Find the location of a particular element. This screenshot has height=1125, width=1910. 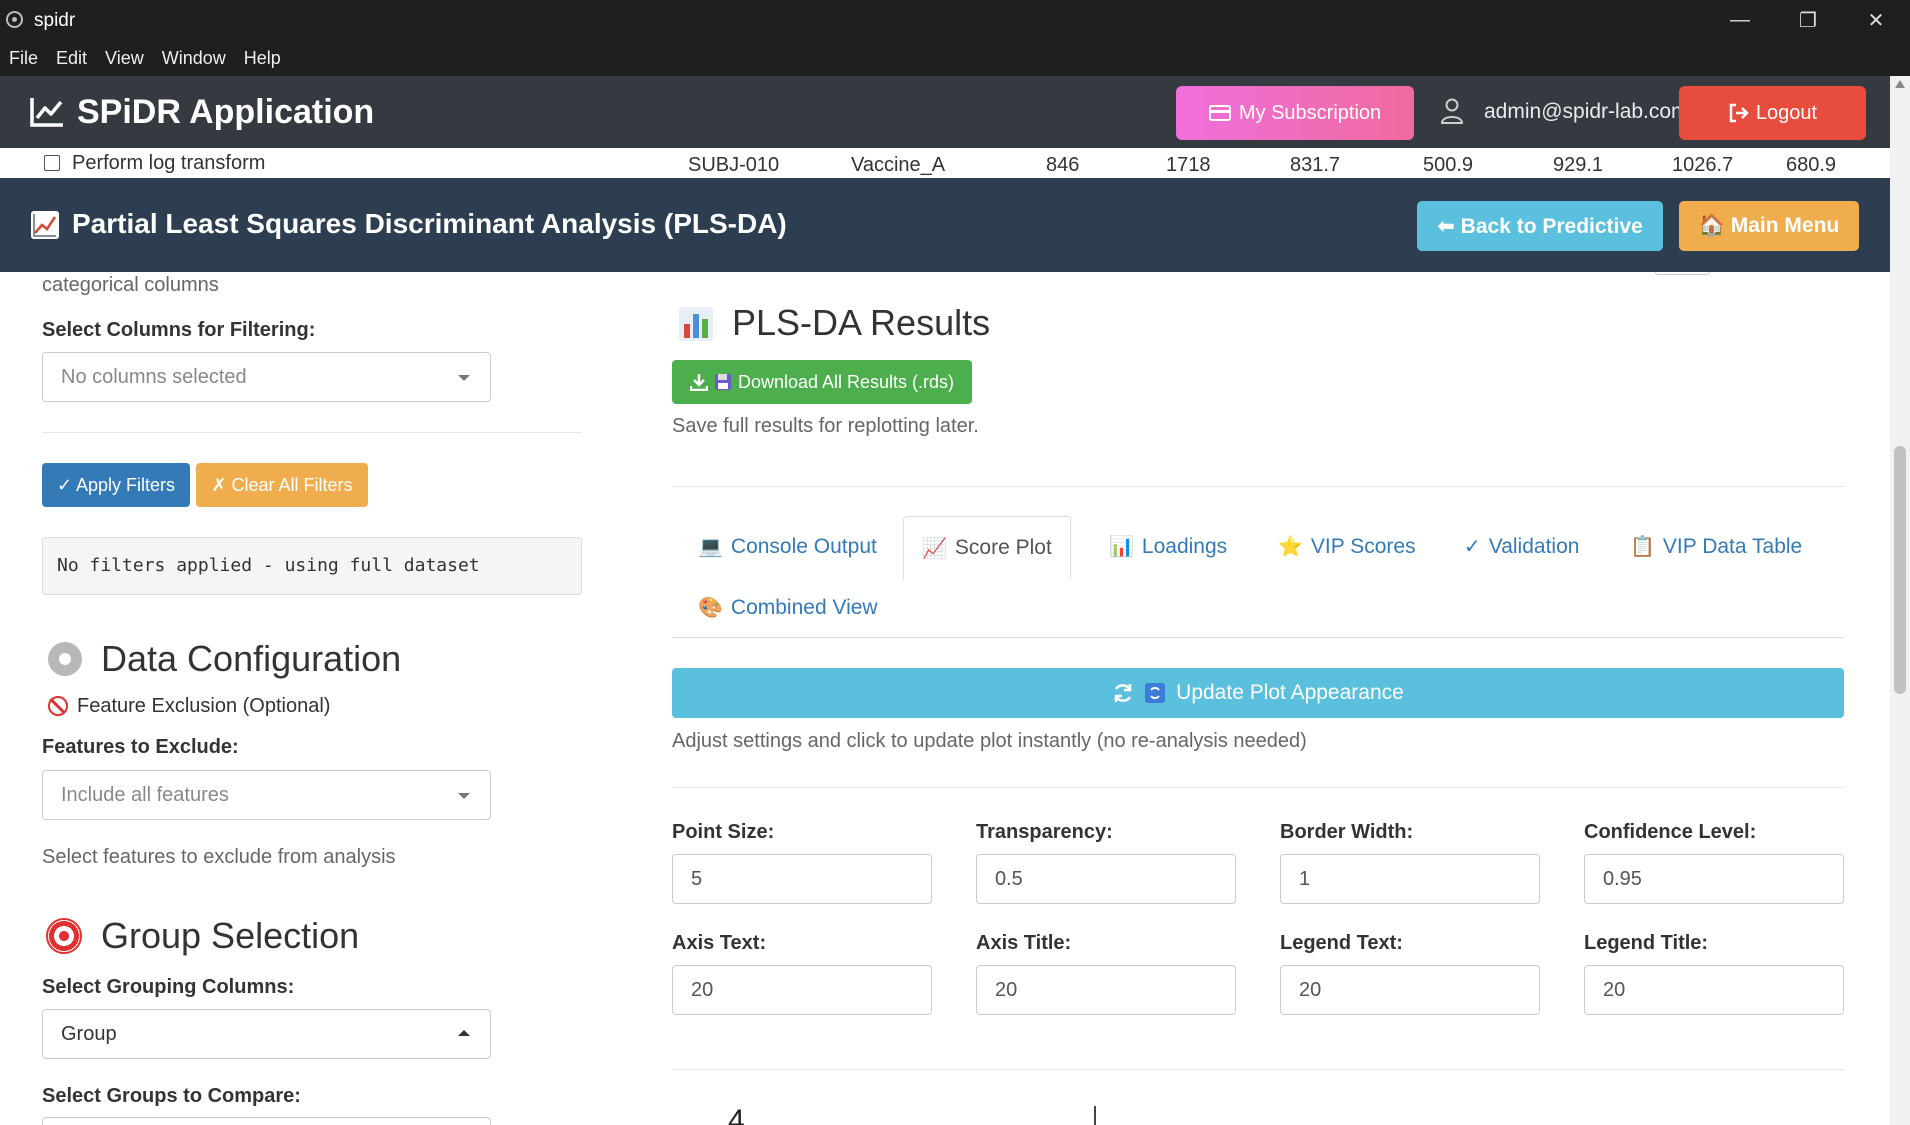

grouping-columns-select: Group is located at coordinates (266, 1034).